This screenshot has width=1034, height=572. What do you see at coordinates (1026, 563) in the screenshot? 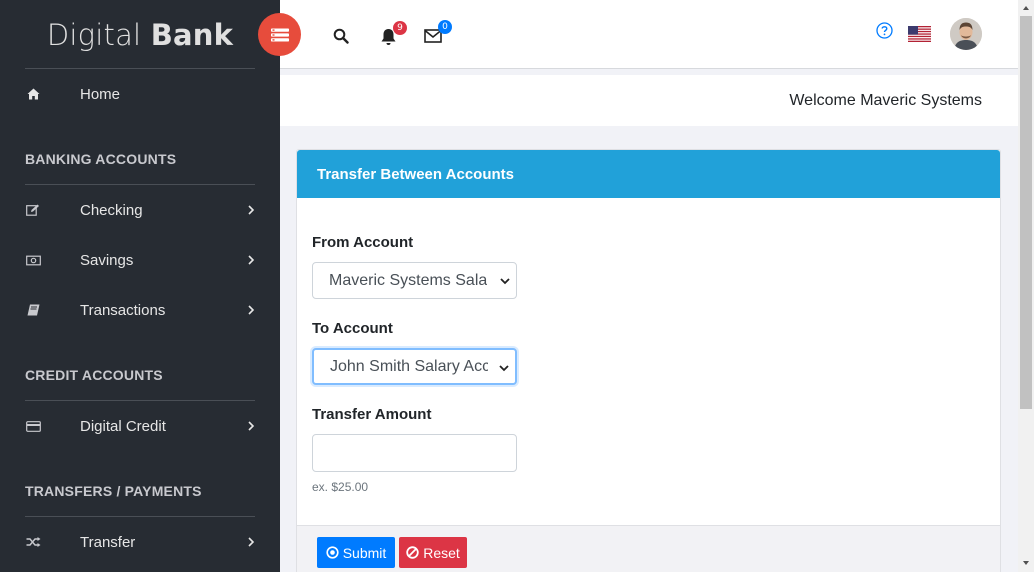
I see `scroll-down-arrow-icon` at bounding box center [1026, 563].